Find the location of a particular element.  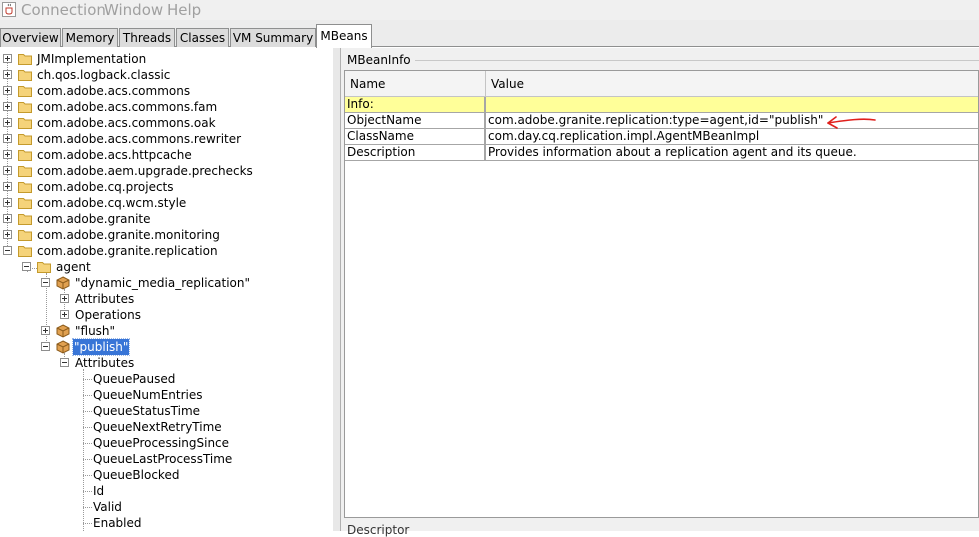

tree-node-attribute: Id is located at coordinates (166, 491).